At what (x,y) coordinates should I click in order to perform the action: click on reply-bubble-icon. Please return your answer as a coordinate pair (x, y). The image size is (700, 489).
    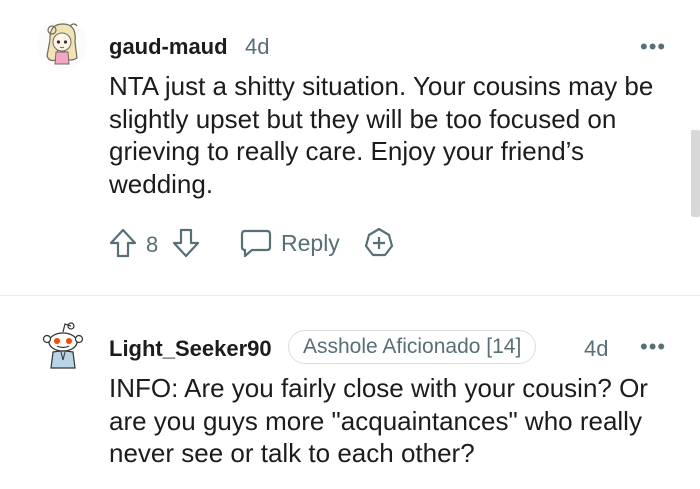
    Looking at the image, I should click on (256, 243).